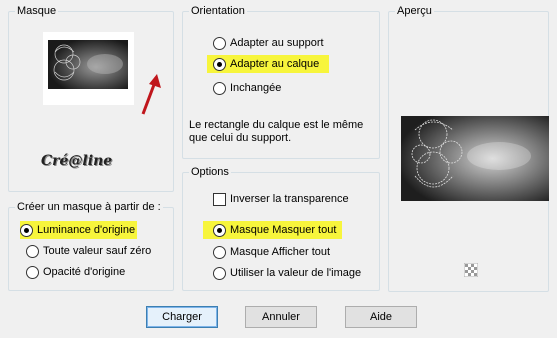 The image size is (557, 338). I want to click on watermark-logo: Cré@line, so click(77, 161).